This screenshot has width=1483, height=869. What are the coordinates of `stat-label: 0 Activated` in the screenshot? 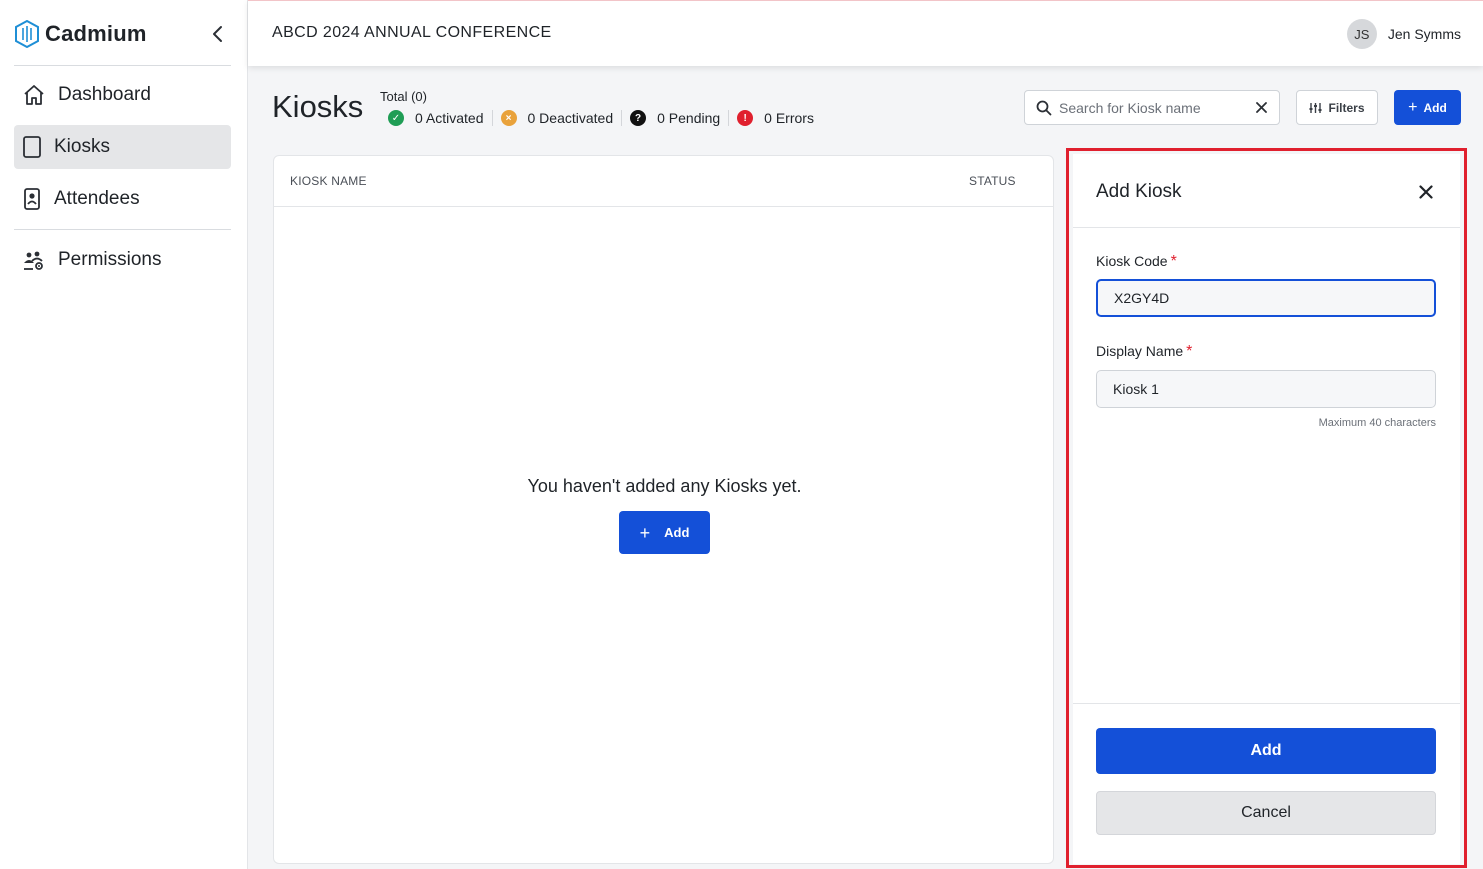 It's located at (449, 118).